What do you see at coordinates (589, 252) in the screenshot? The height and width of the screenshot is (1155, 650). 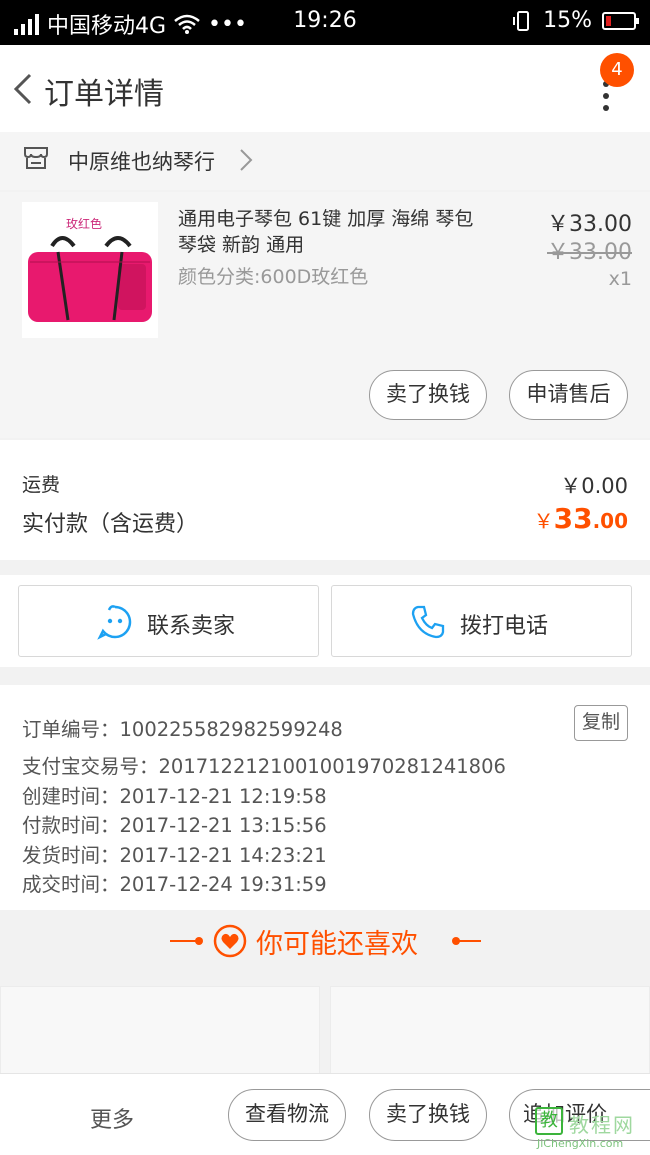 I see `product-original-price: ￥33.00` at bounding box center [589, 252].